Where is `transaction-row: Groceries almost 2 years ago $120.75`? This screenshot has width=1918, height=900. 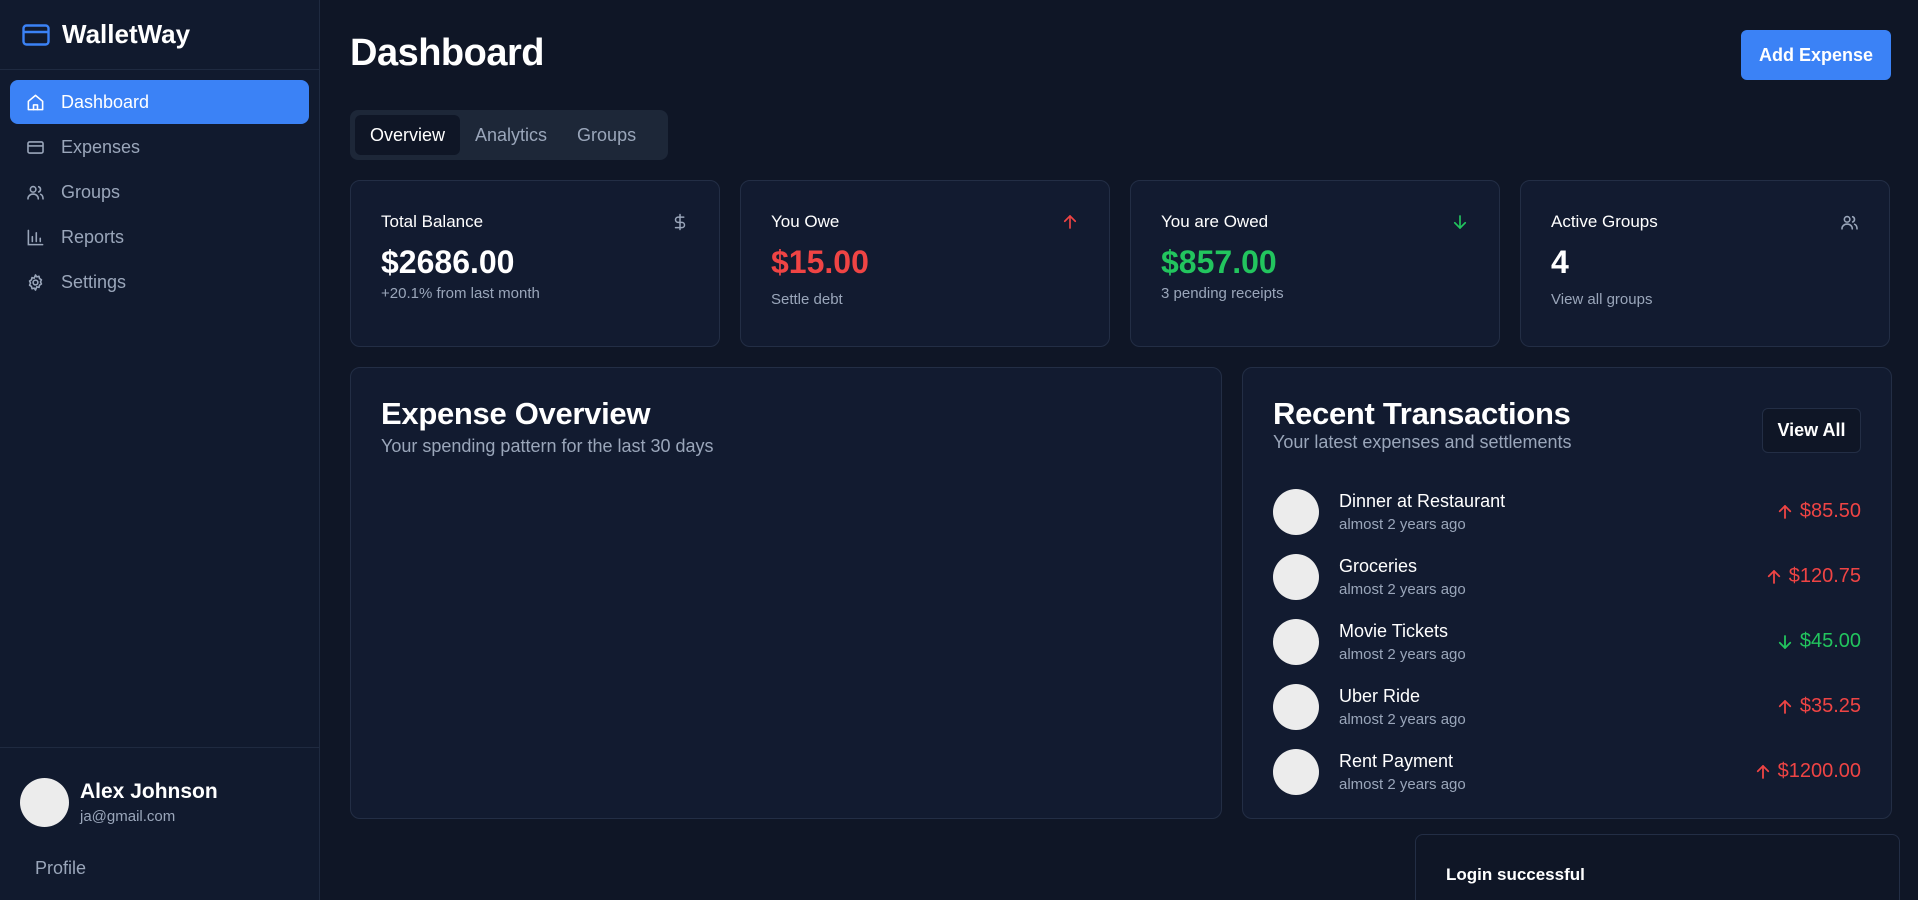
transaction-row: Groceries almost 2 years ago $120.75 is located at coordinates (1567, 576).